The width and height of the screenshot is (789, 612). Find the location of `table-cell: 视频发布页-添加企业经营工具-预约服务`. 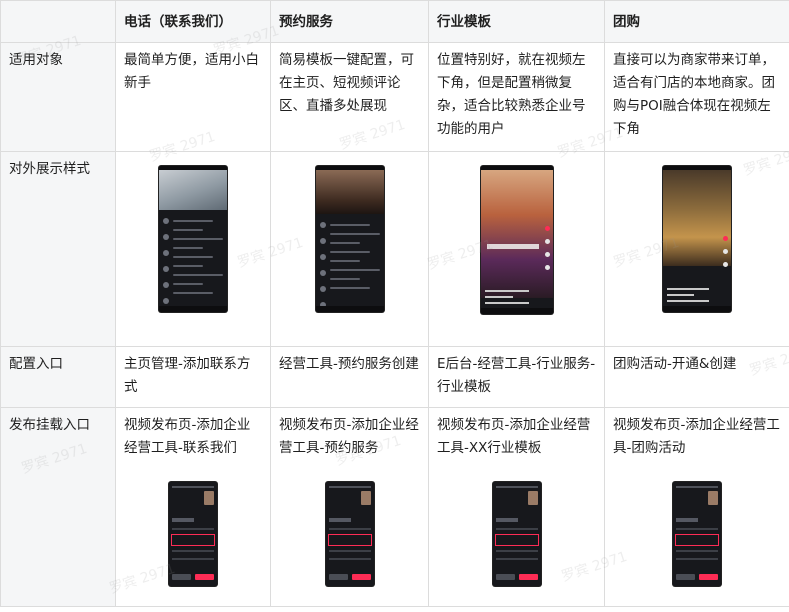

table-cell: 视频发布页-添加企业经营工具-预约服务 is located at coordinates (349, 507).